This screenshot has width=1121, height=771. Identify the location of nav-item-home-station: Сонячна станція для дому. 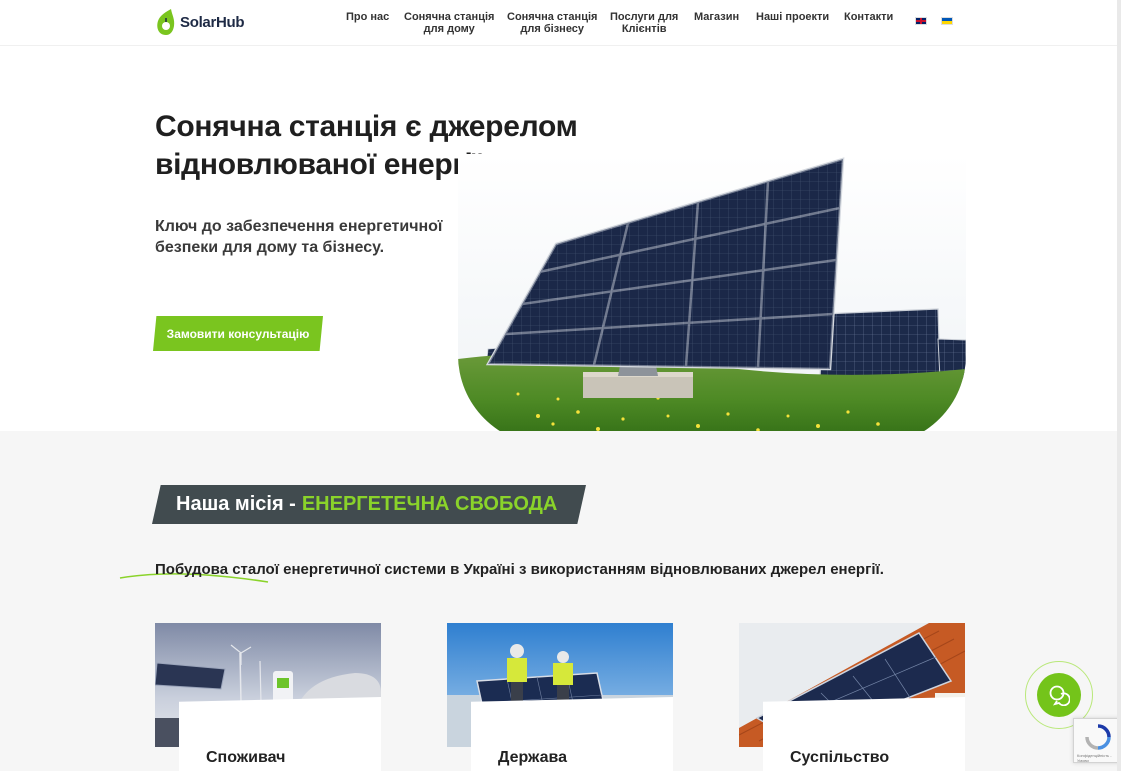
(449, 23).